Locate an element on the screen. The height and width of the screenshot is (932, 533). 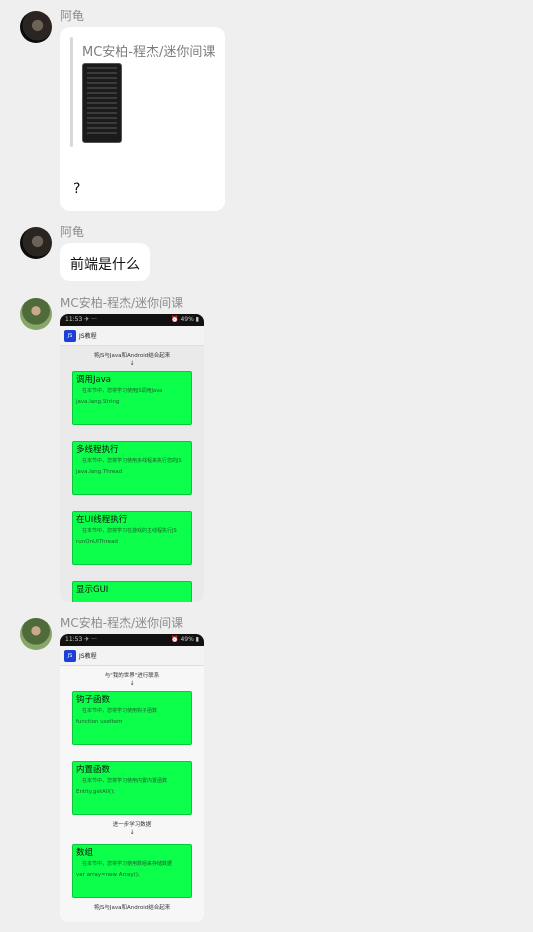
card-desc: 在本节中，您将学习使用多线程来执行您的JS is located at coordinates (132, 461).